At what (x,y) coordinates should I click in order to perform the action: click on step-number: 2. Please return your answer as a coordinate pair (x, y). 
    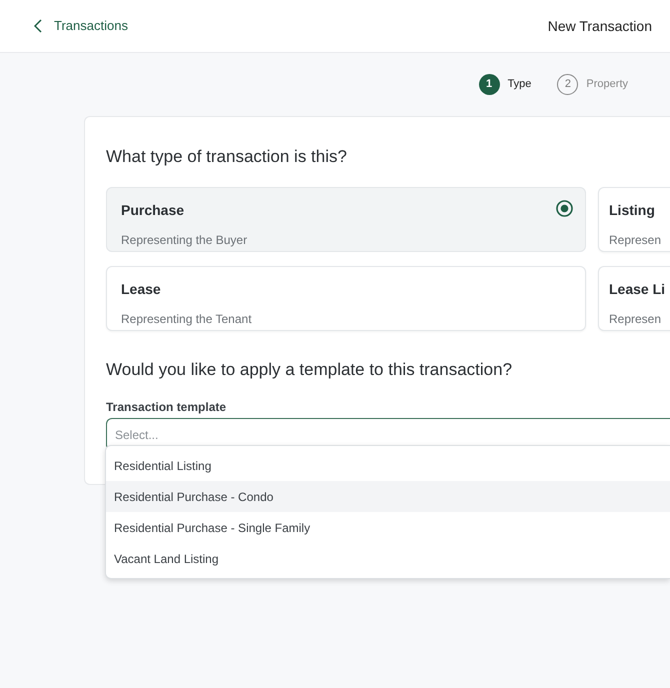
    Looking at the image, I should click on (567, 84).